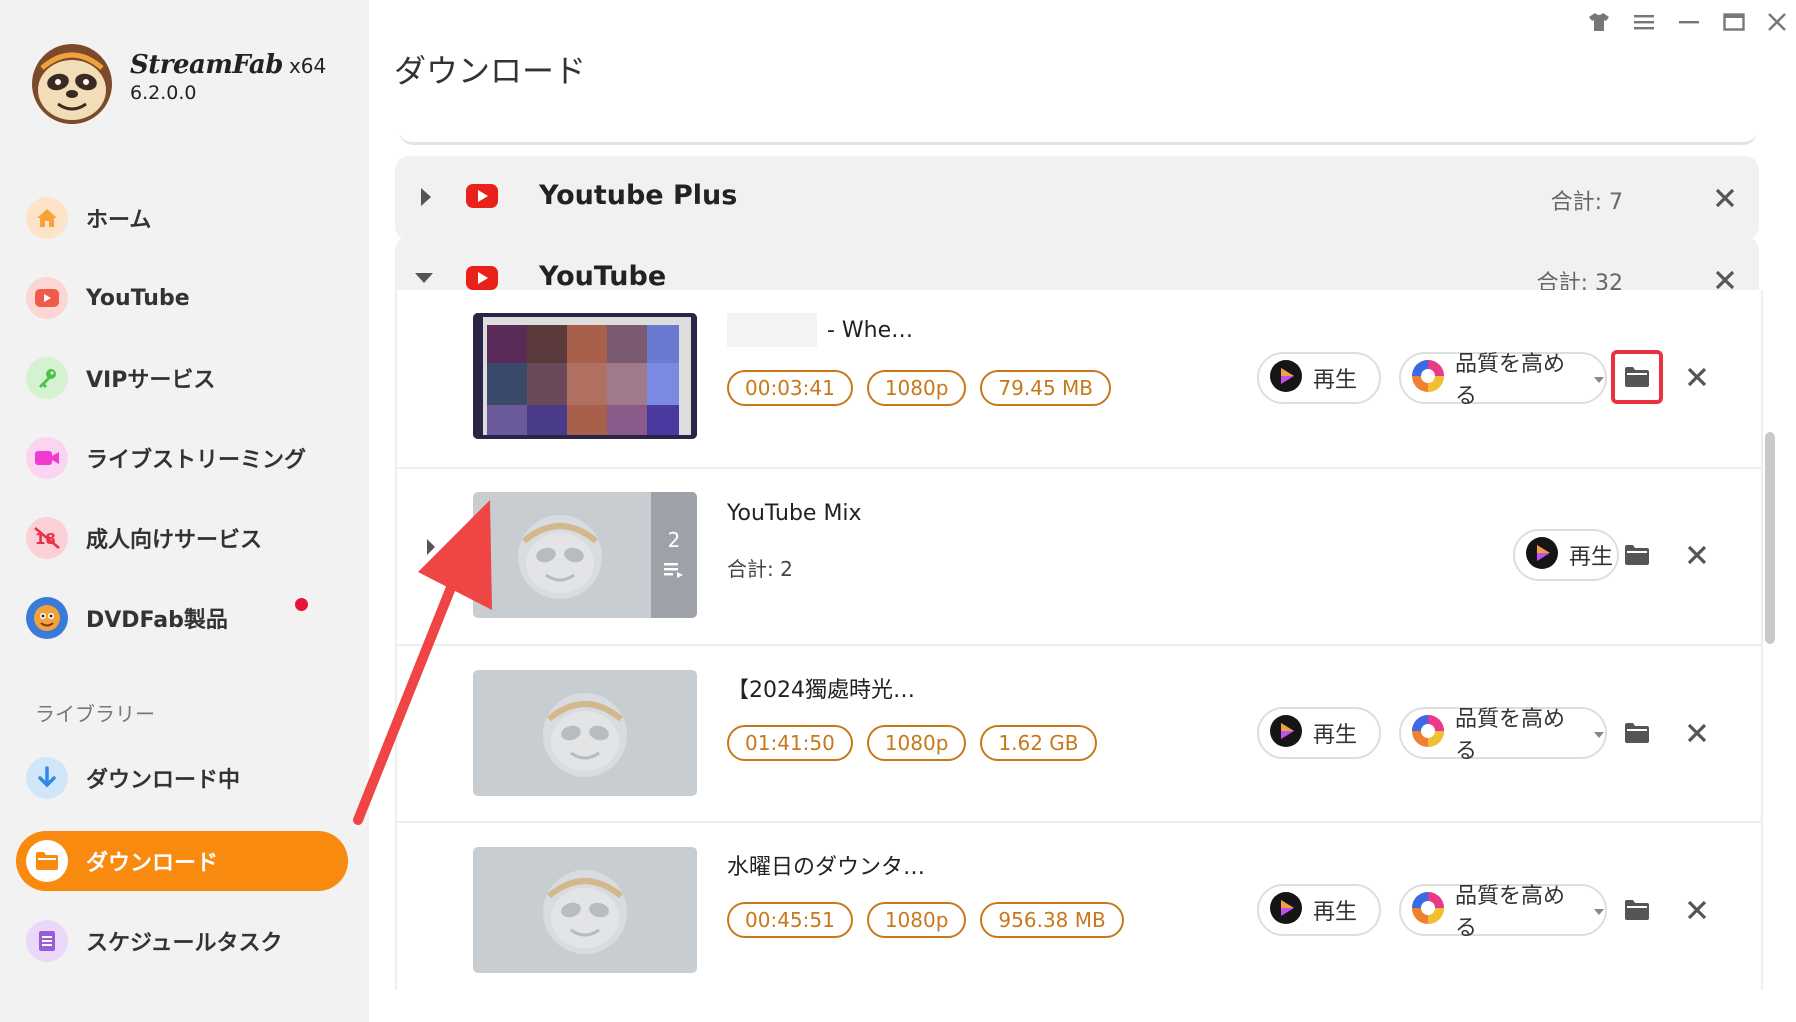 The height and width of the screenshot is (1022, 1796). I want to click on group-header-youtube-plus: Youtube Plus 合計: 7, so click(1077, 198).